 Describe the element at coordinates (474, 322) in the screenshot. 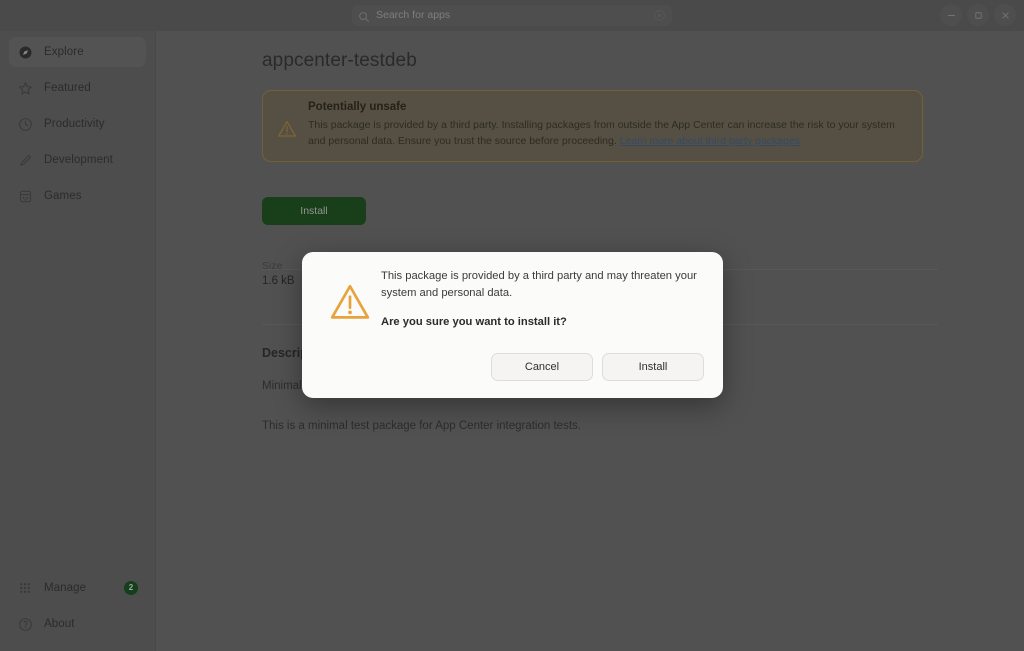

I see `dialog-question: Are you sure you want to install it?` at that location.